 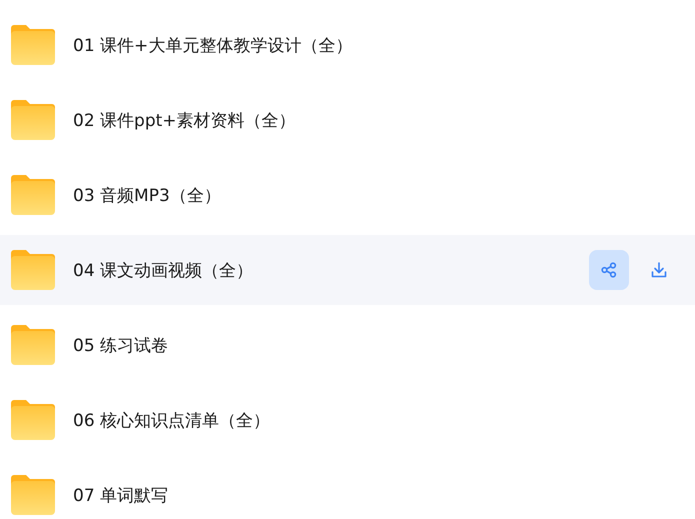 I want to click on folder-name: 02 课件ppt+素材资料（全）, so click(x=184, y=120).